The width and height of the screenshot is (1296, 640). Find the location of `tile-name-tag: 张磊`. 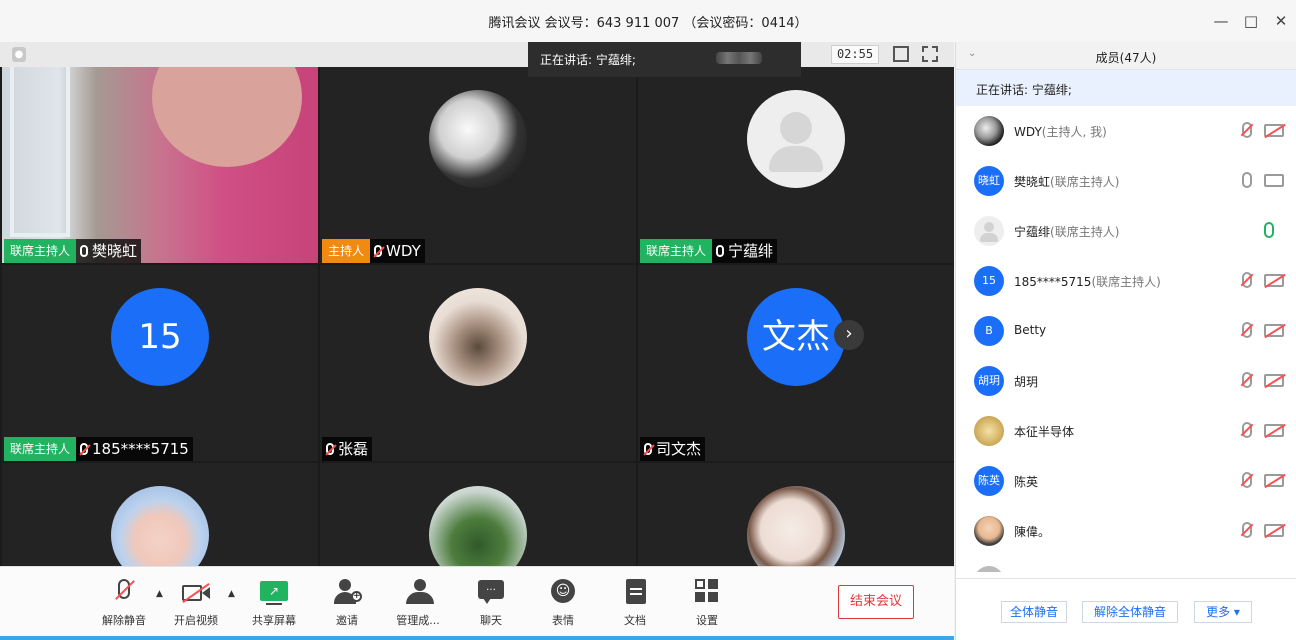

tile-name-tag: 张磊 is located at coordinates (347, 449).